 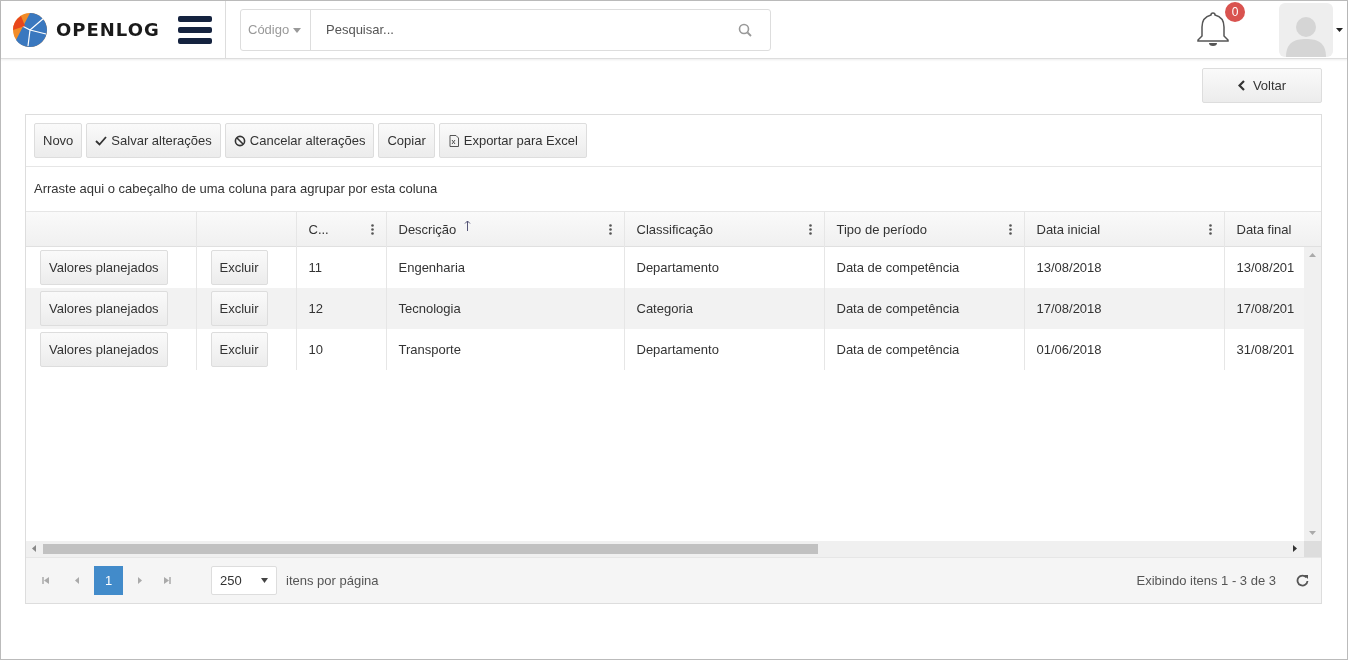 I want to click on horizontal-scrollbar, so click(x=673, y=549).